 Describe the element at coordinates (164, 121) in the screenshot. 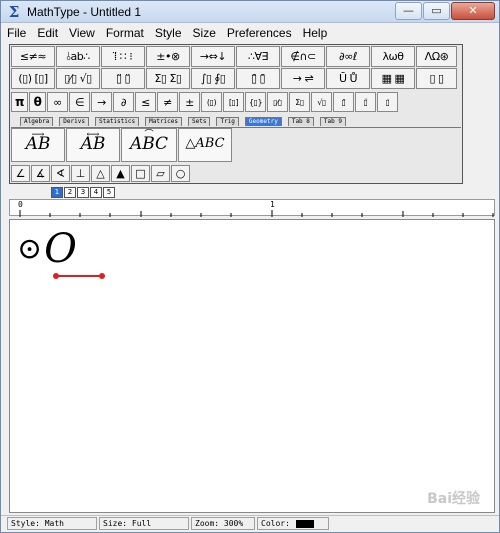

I see `tab-matrices: Matrices` at that location.